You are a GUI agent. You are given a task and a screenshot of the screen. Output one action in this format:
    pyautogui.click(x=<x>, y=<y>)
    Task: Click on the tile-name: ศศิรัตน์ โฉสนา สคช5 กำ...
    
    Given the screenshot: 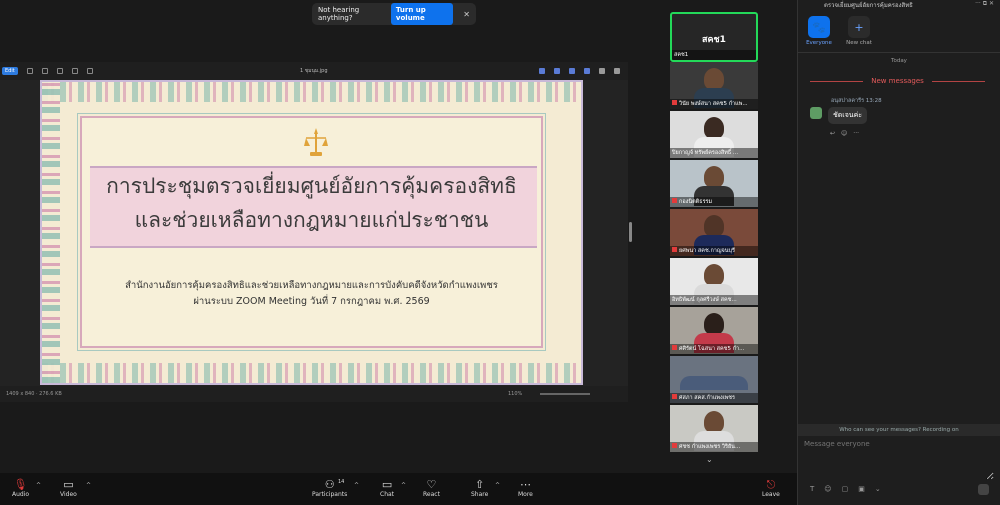 What is the action you would take?
    pyautogui.click(x=714, y=349)
    